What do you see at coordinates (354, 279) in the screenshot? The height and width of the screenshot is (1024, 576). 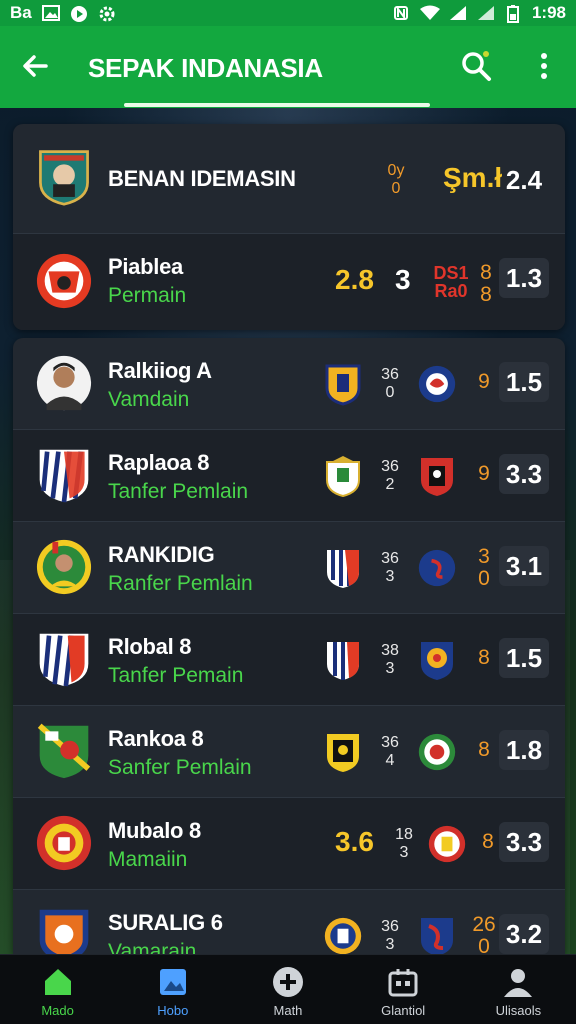 I see `score-value: 2.8` at bounding box center [354, 279].